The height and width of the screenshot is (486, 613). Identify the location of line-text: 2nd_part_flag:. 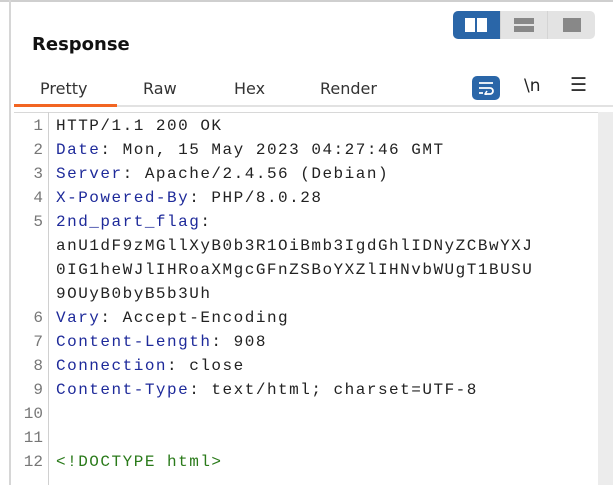
(133, 222).